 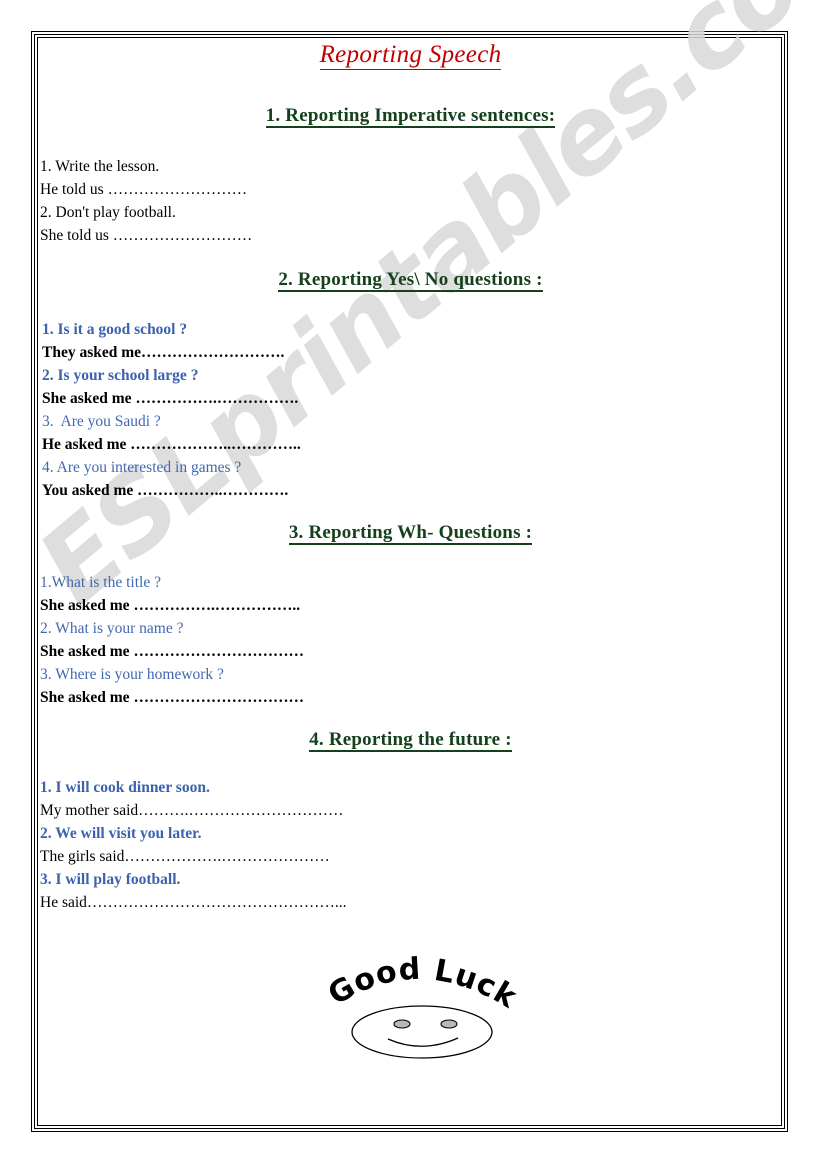 I want to click on section-heading-2: 2. Reporting Yes\ No questions :, so click(x=410, y=280).